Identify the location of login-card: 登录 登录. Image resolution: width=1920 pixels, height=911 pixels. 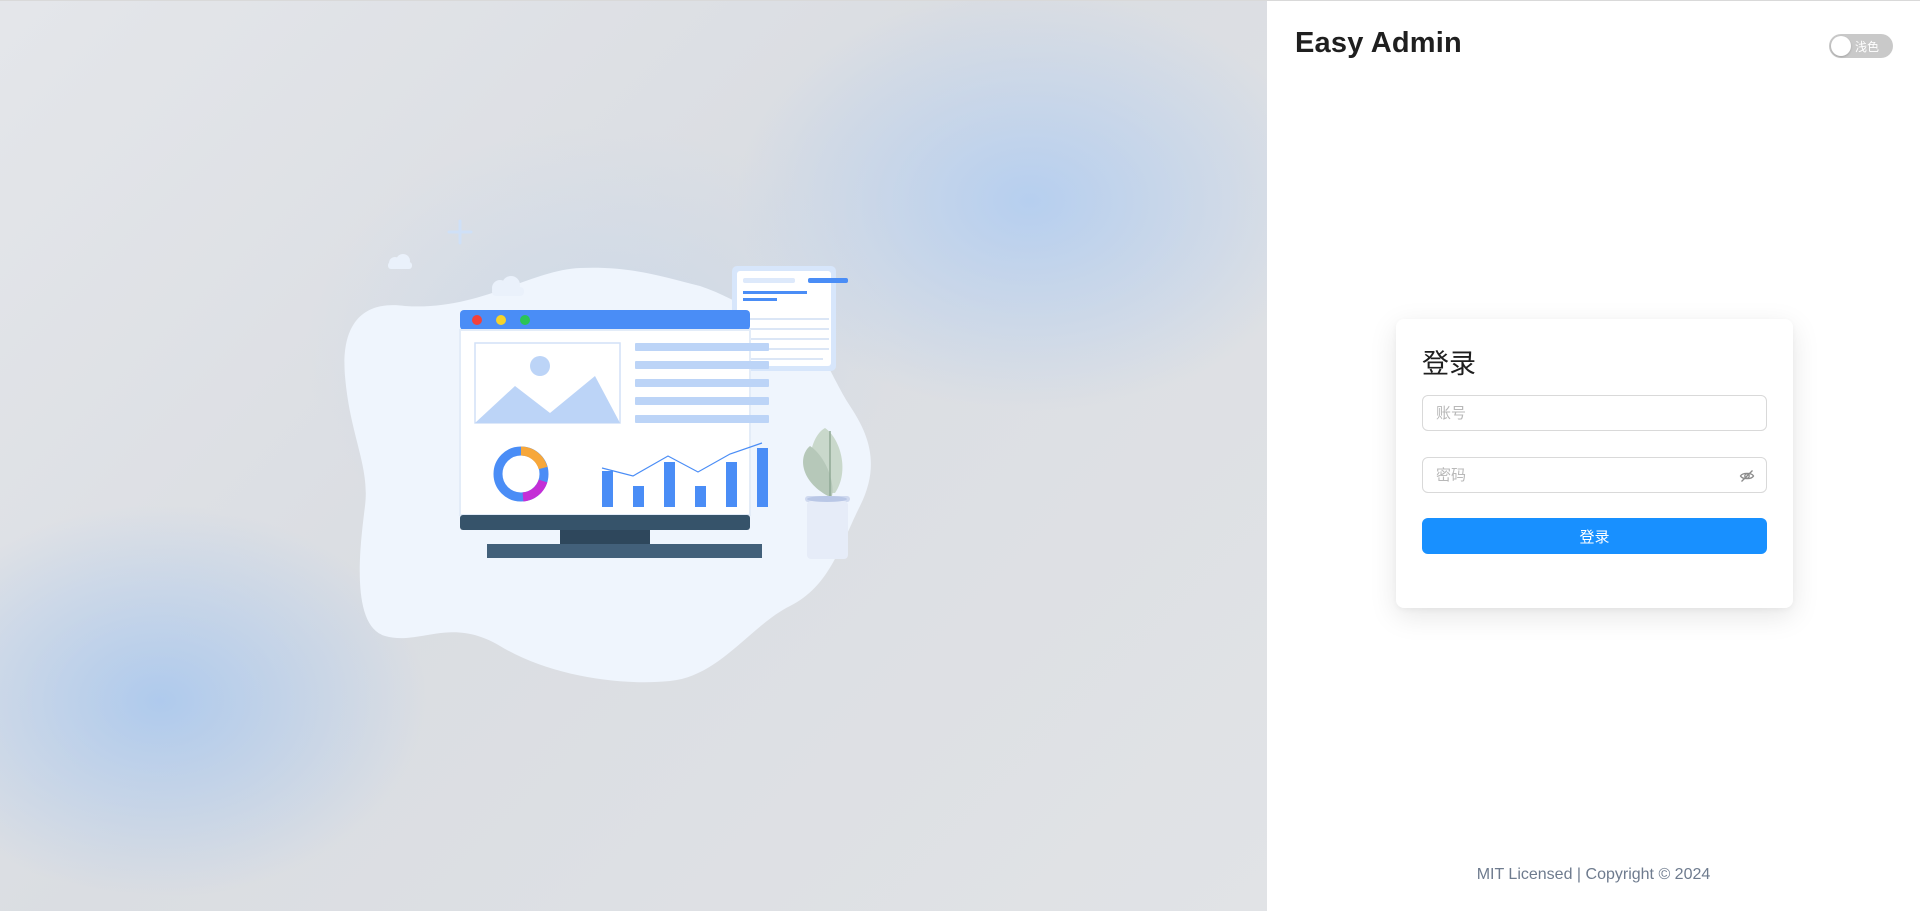
(1594, 463).